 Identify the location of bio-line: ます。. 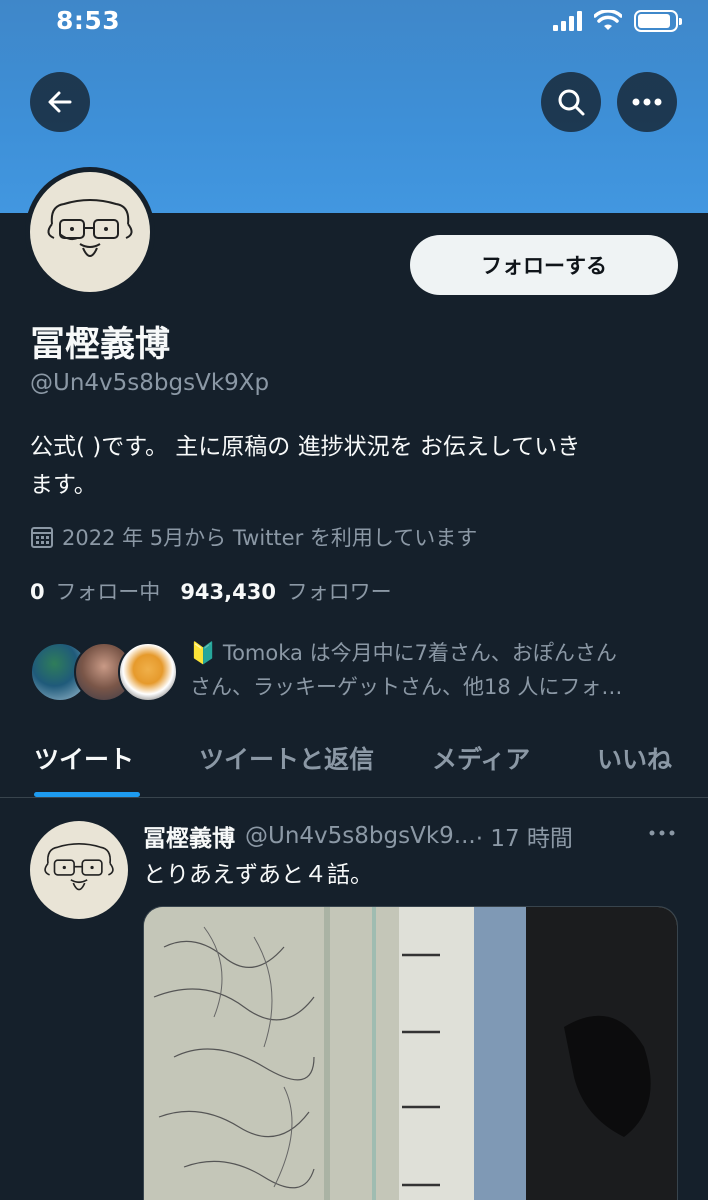
(63, 485).